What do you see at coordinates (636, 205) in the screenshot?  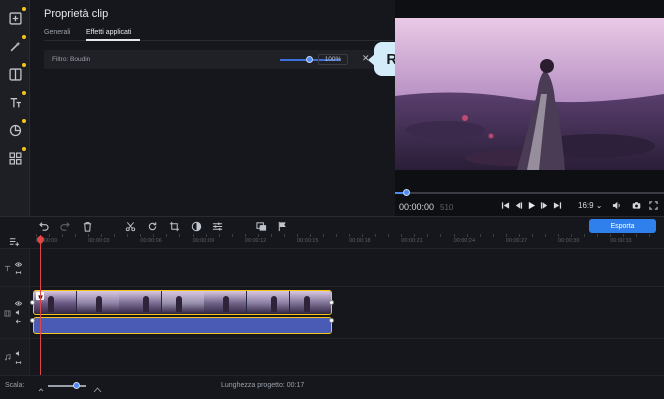 I see `snapshot-button` at bounding box center [636, 205].